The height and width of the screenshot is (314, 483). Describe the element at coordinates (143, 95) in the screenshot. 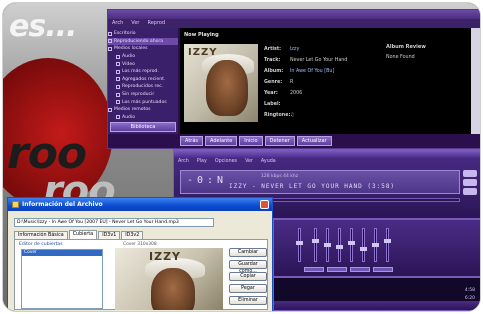

I see `tree-item: Sin reproducir` at that location.